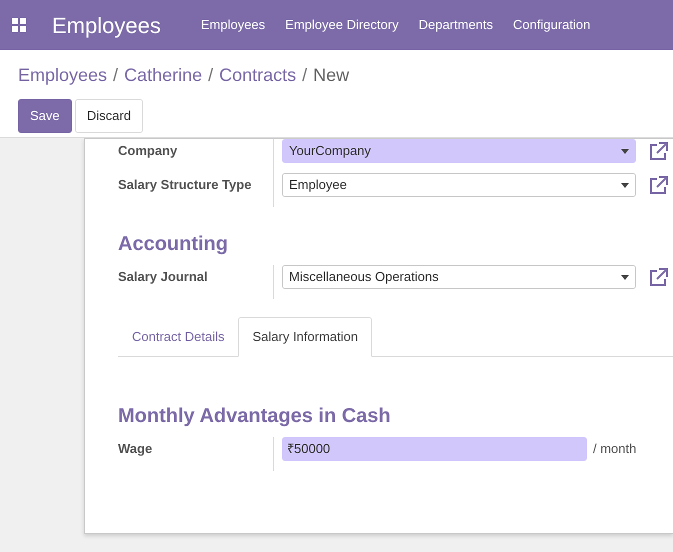  What do you see at coordinates (456, 25) in the screenshot?
I see `menu-item: Departments` at bounding box center [456, 25].